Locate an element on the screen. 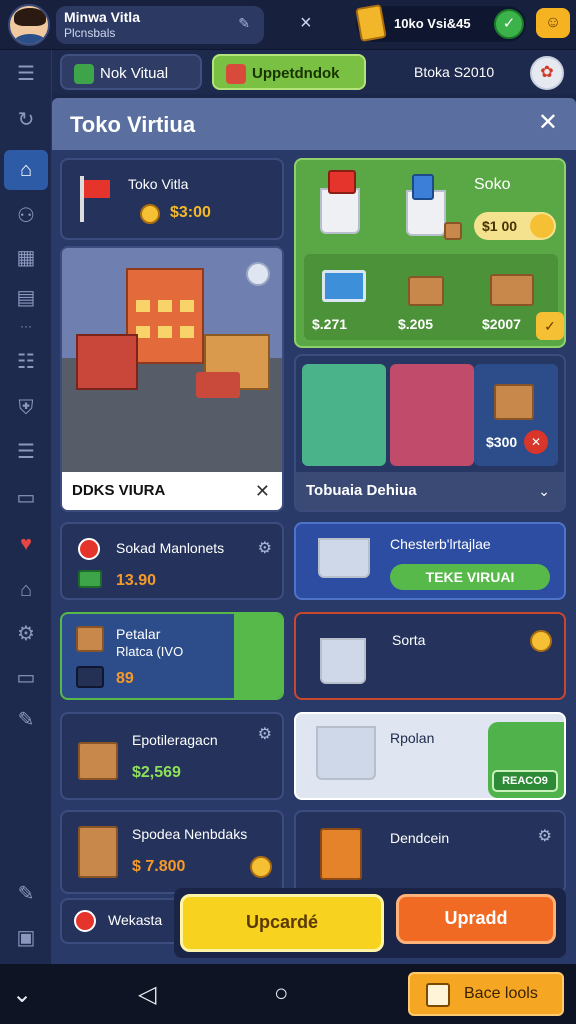  home-circle-icon: ○ is located at coordinates (281, 994).